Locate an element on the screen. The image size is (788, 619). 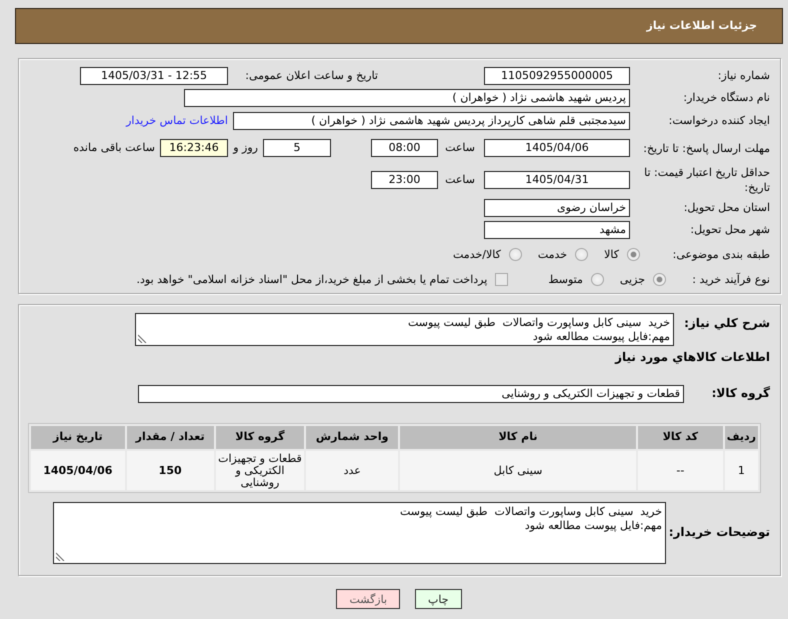
time-field: 23:00 is located at coordinates (404, 180).